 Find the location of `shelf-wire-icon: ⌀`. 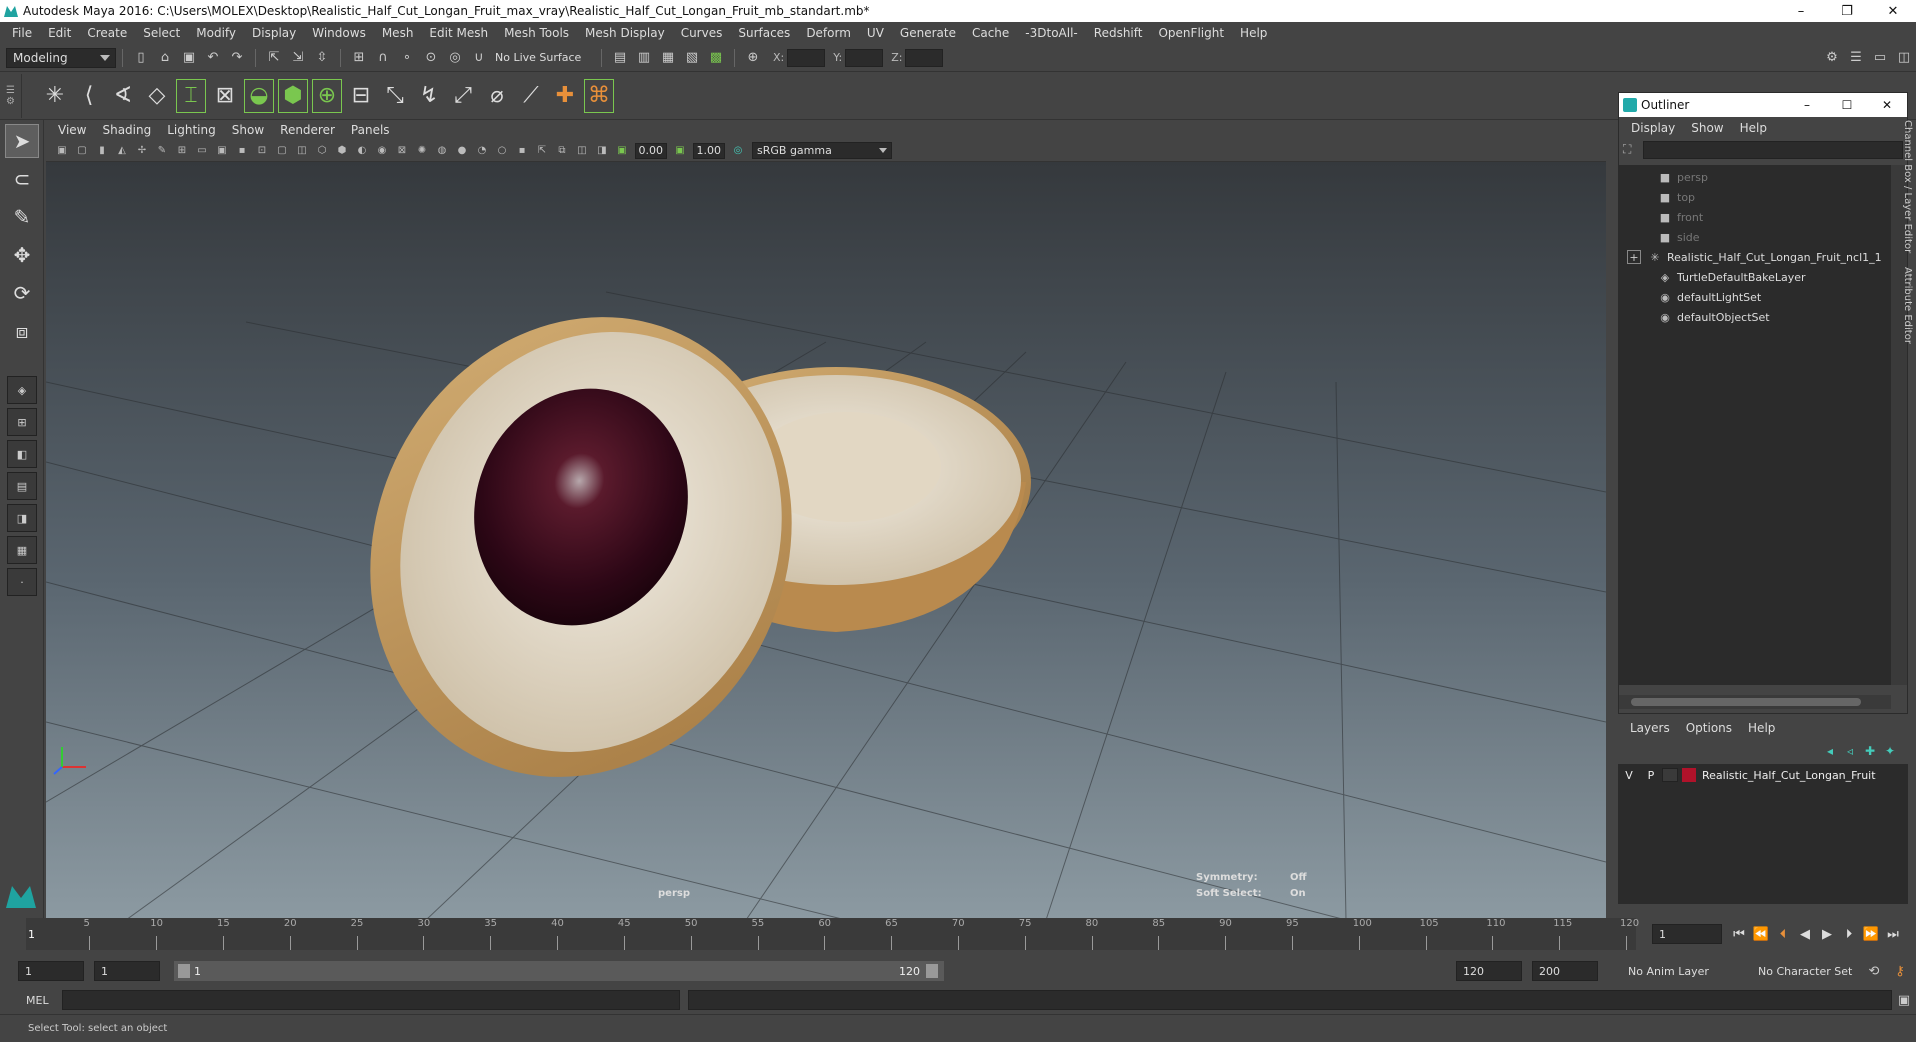

shelf-wire-icon: ⌀ is located at coordinates (497, 96).